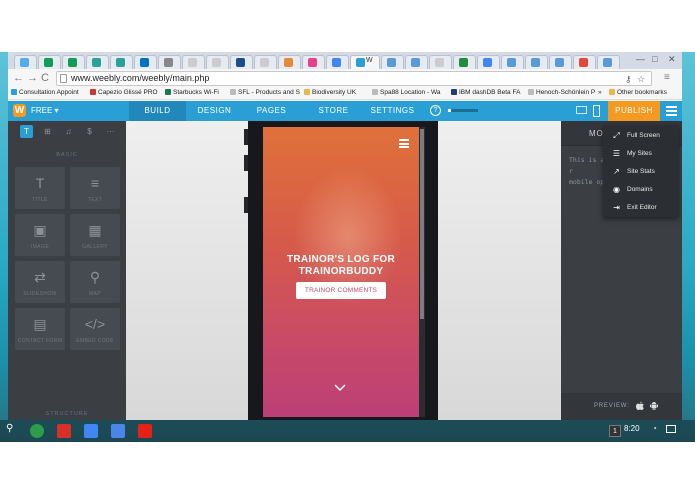  Describe the element at coordinates (217, 62) in the screenshot. I see `browser-tab-page2` at that location.